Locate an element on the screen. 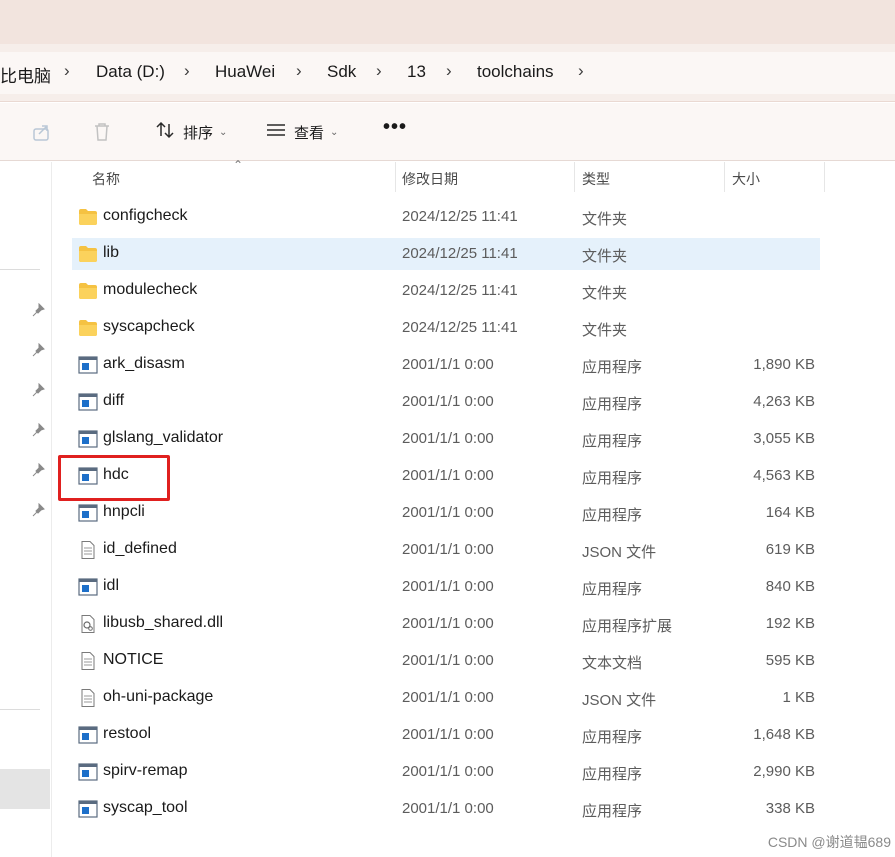 Image resolution: width=895 pixels, height=857 pixels. file-row: hnpcli 2001/1/1 0:00 应用程序 164 KB is located at coordinates (446, 513).